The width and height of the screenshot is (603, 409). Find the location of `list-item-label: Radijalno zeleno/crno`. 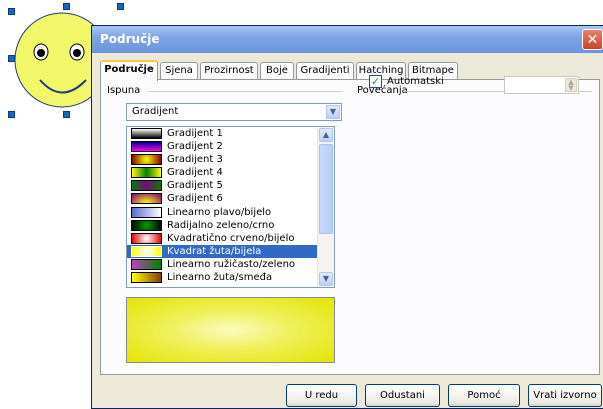

list-item-label: Radijalno zeleno/crno is located at coordinates (221, 225).